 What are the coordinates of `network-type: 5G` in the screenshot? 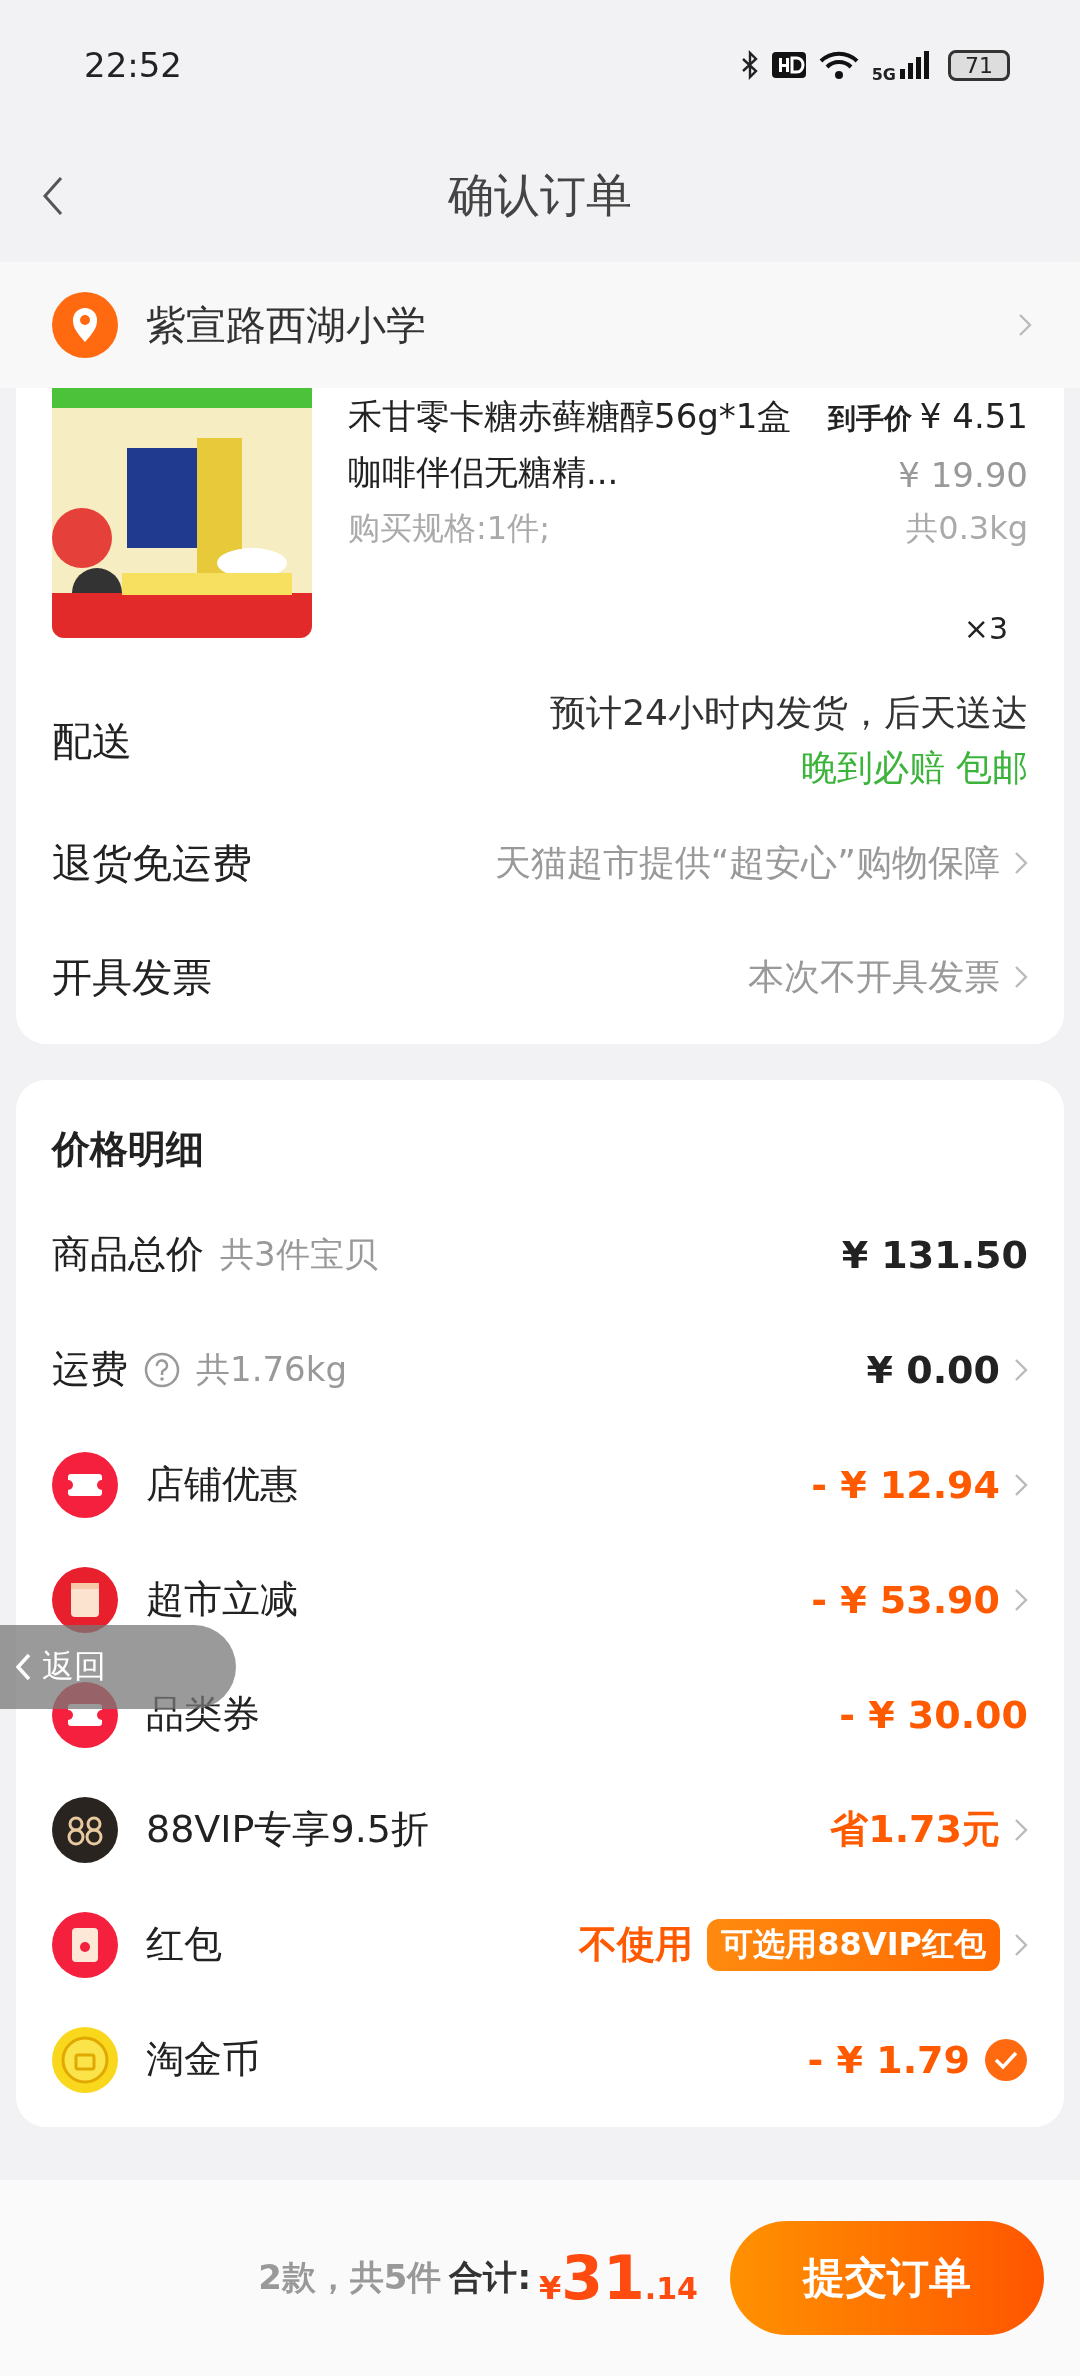 It's located at (883, 74).